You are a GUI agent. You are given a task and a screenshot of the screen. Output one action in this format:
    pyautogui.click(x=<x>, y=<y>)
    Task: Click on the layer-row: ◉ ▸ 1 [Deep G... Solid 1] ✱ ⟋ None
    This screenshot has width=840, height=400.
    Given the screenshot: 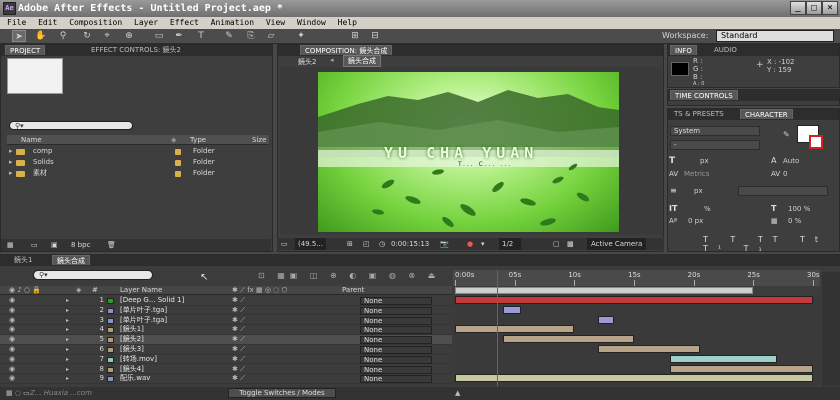 What is the action you would take?
    pyautogui.click(x=226, y=301)
    